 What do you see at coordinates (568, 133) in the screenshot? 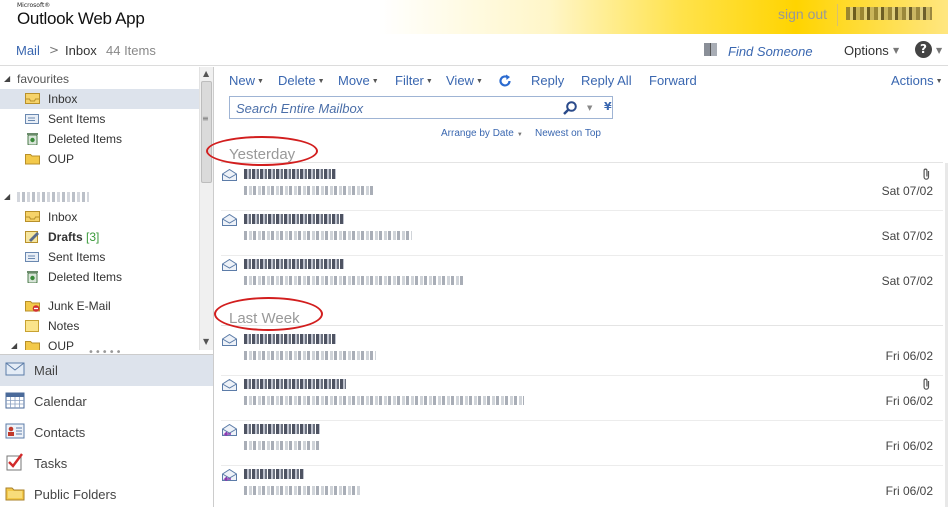
I see `sort-order-toggle: Newest on Top` at bounding box center [568, 133].